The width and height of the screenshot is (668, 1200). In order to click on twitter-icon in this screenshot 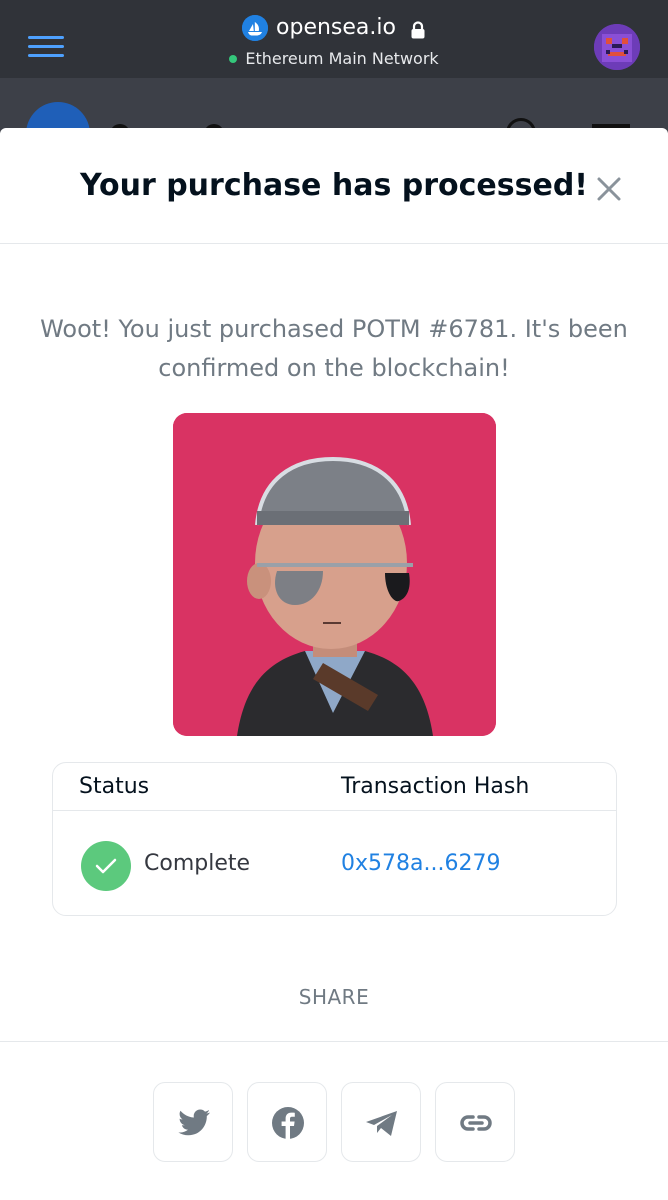, I will do `click(194, 1122)`.